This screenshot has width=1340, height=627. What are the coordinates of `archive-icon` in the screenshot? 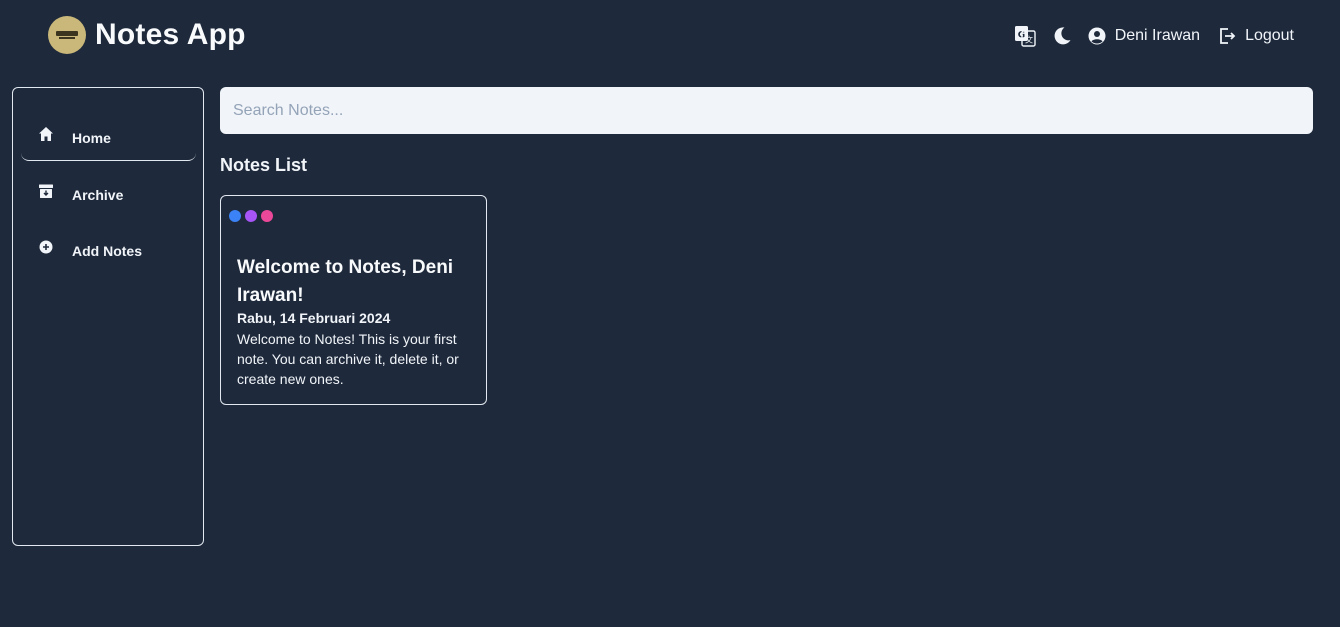 It's located at (46, 191).